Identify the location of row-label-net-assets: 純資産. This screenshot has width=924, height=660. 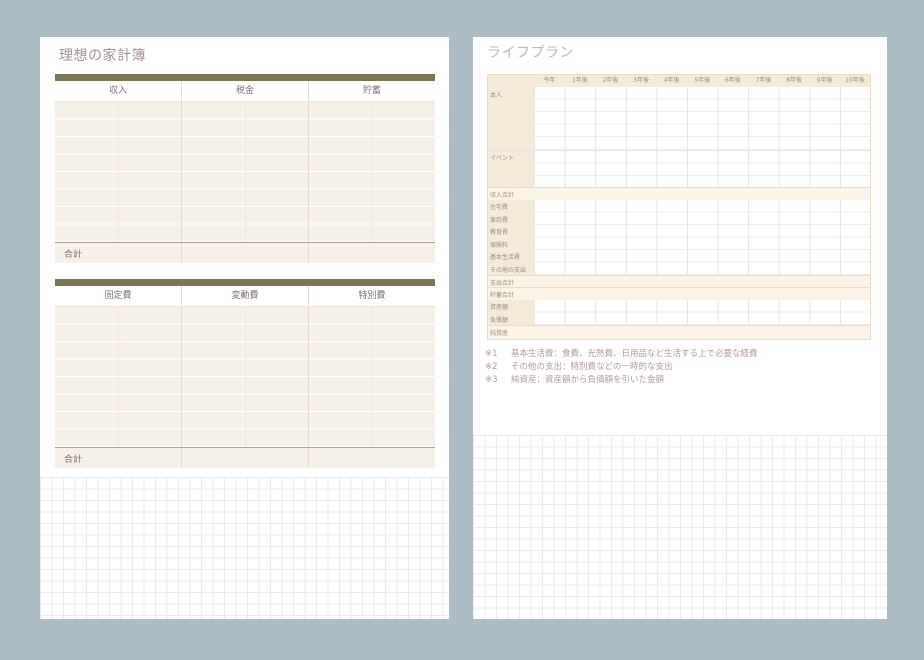
(499, 333).